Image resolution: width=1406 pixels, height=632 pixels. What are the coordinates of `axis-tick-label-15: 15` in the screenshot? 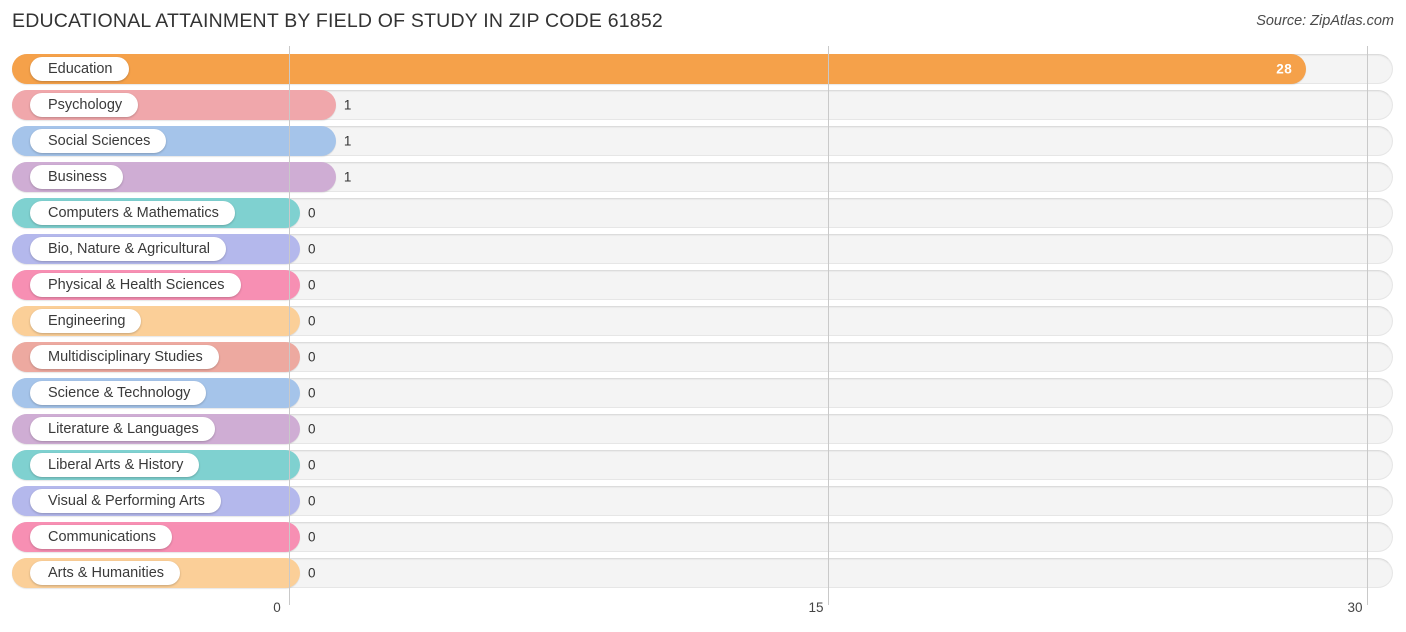 It's located at (816, 607).